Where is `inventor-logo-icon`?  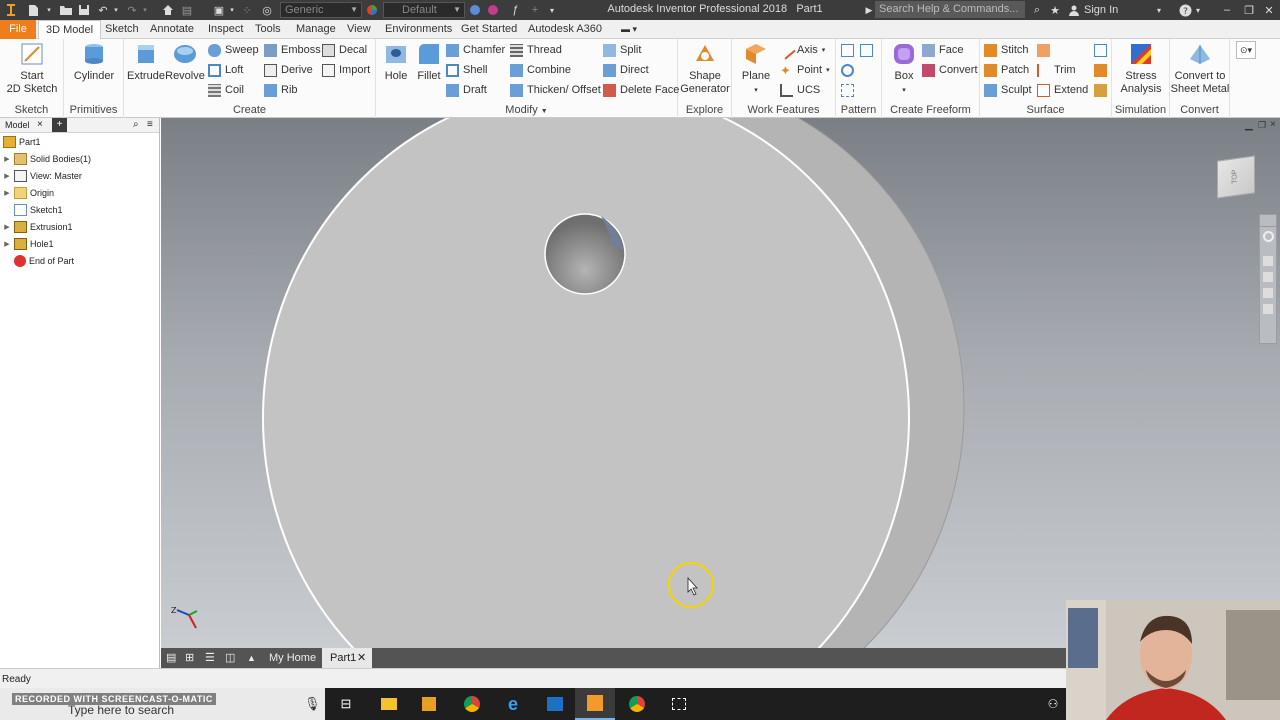 inventor-logo-icon is located at coordinates (11, 10).